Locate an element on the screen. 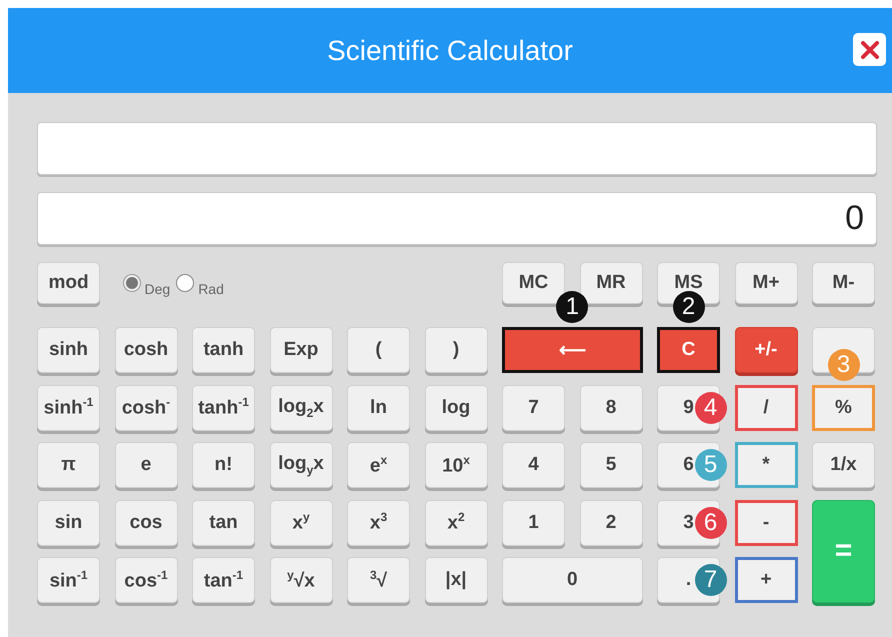  step-number-tooltip: 1 is located at coordinates (572, 307).